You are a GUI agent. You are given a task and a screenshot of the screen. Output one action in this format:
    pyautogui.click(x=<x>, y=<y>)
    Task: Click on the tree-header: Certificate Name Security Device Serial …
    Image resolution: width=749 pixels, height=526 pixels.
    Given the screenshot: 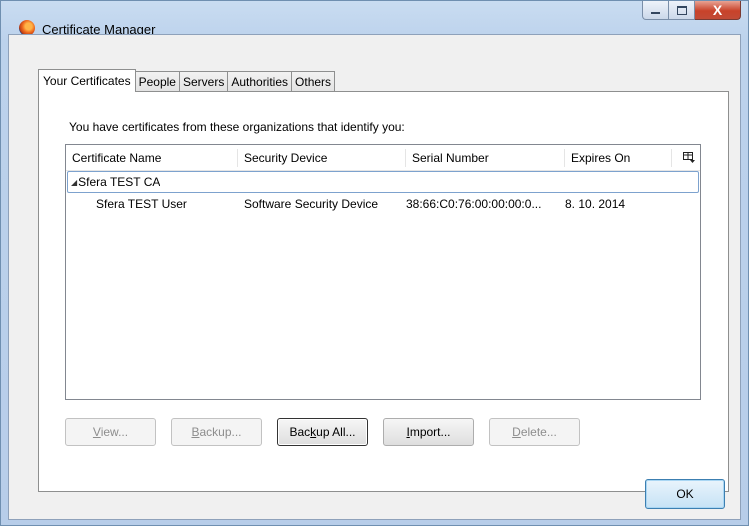 What is the action you would take?
    pyautogui.click(x=383, y=158)
    